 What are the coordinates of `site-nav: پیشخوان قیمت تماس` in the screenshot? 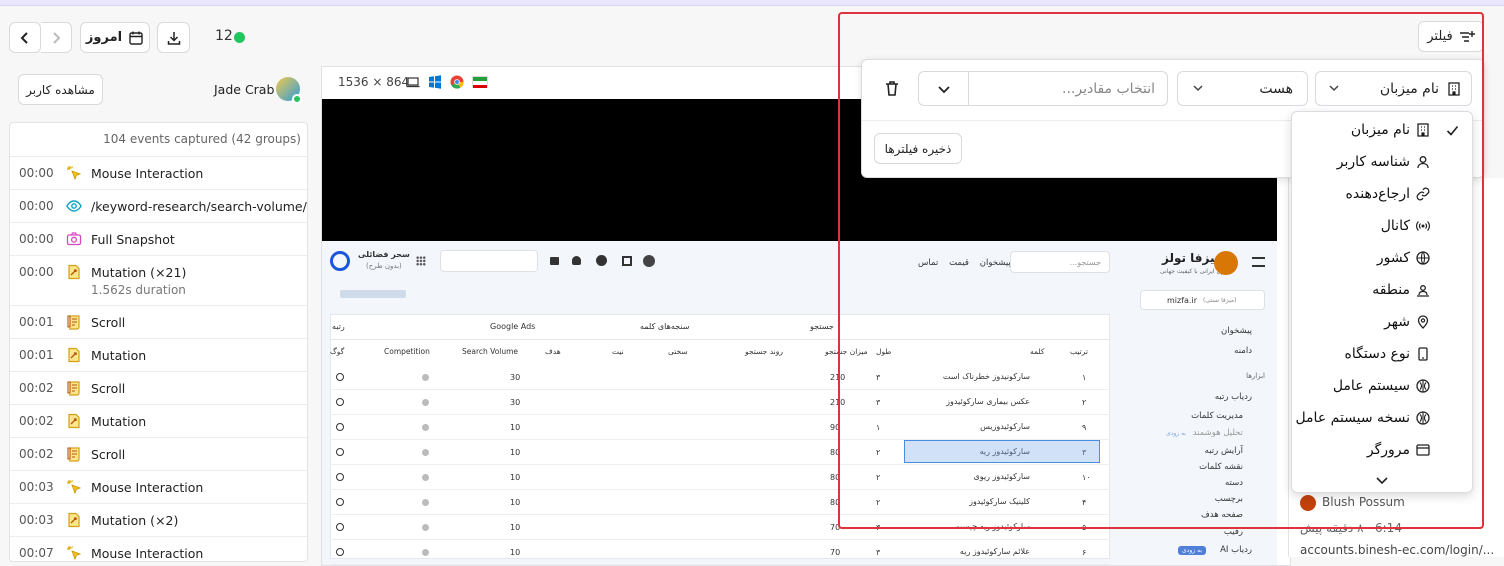 It's located at (964, 263).